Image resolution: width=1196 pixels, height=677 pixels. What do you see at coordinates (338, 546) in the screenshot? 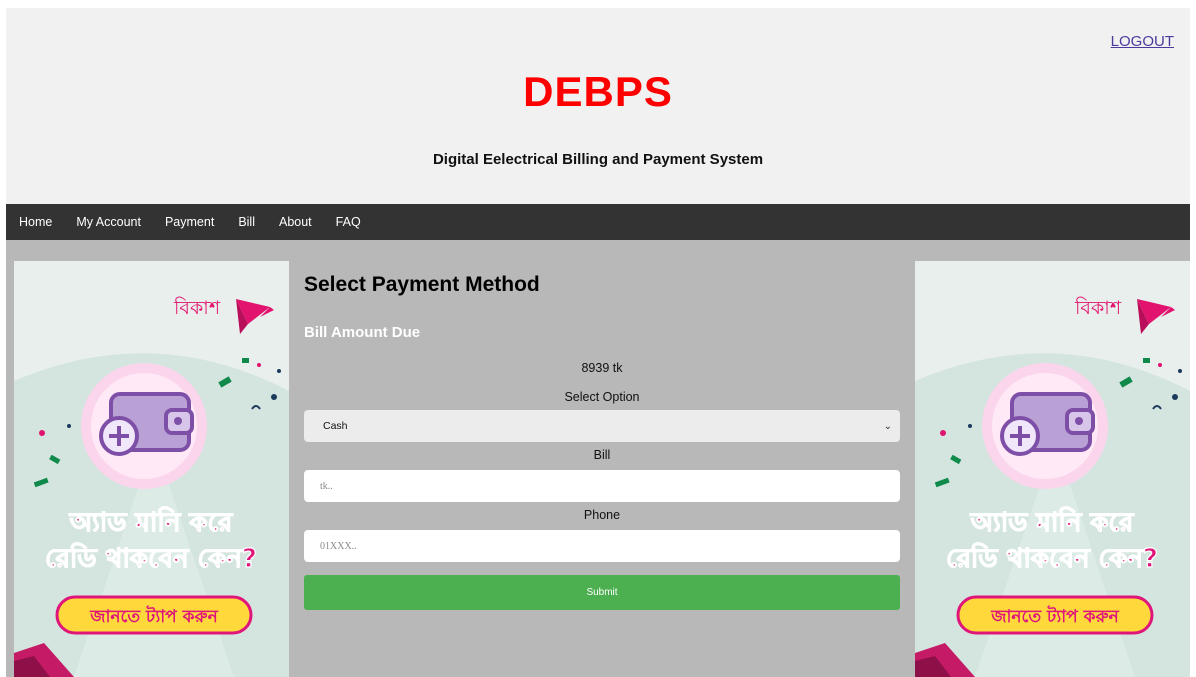
I see `phone-input-placeholder: 01XXX..` at bounding box center [338, 546].